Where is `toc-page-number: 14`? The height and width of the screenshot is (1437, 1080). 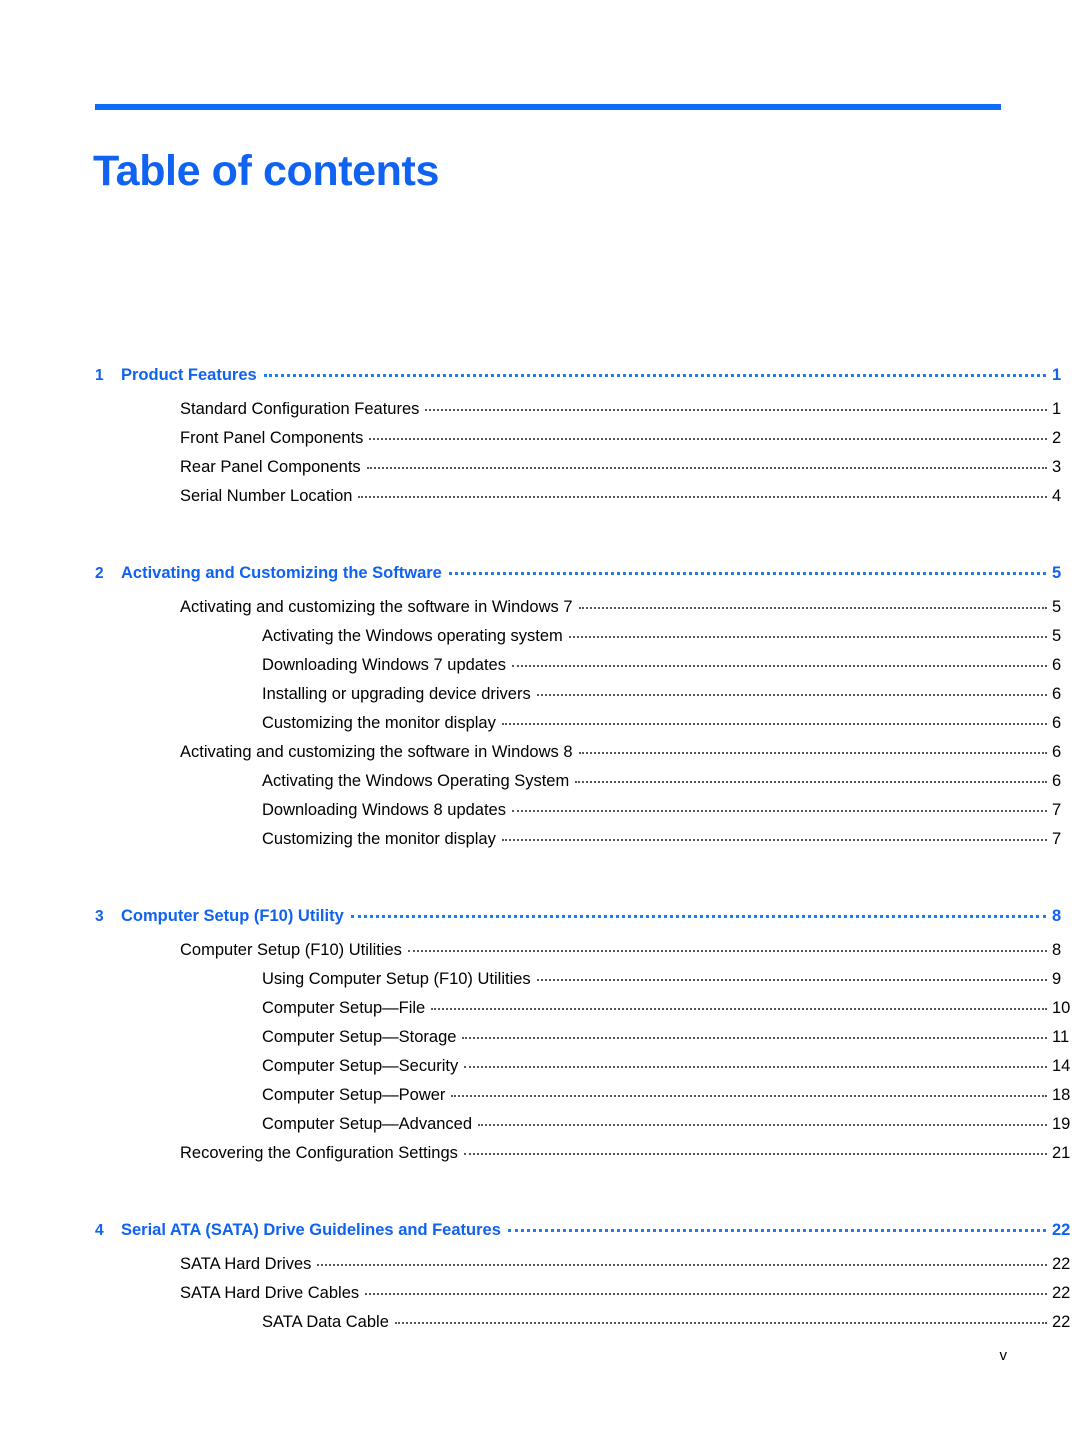 toc-page-number: 14 is located at coordinates (1061, 1066).